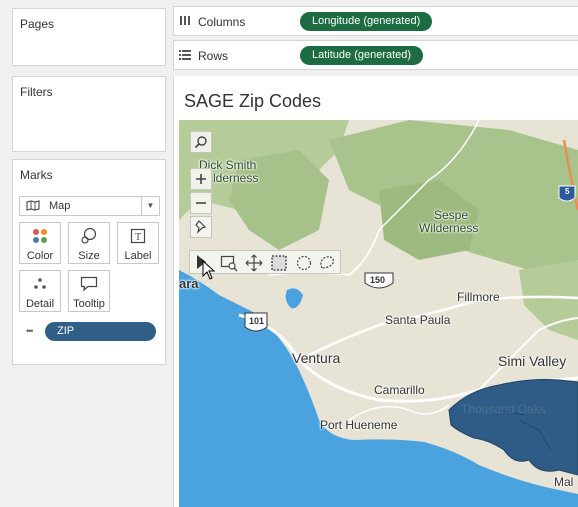 This screenshot has width=578, height=507. What do you see at coordinates (257, 321) in the screenshot?
I see `hwy-101-label: 101` at bounding box center [257, 321].